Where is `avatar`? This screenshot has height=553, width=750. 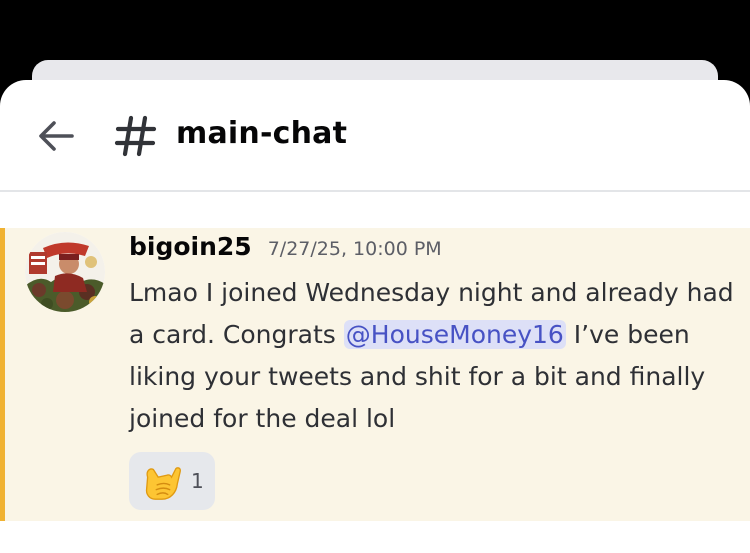
avatar is located at coordinates (65, 272).